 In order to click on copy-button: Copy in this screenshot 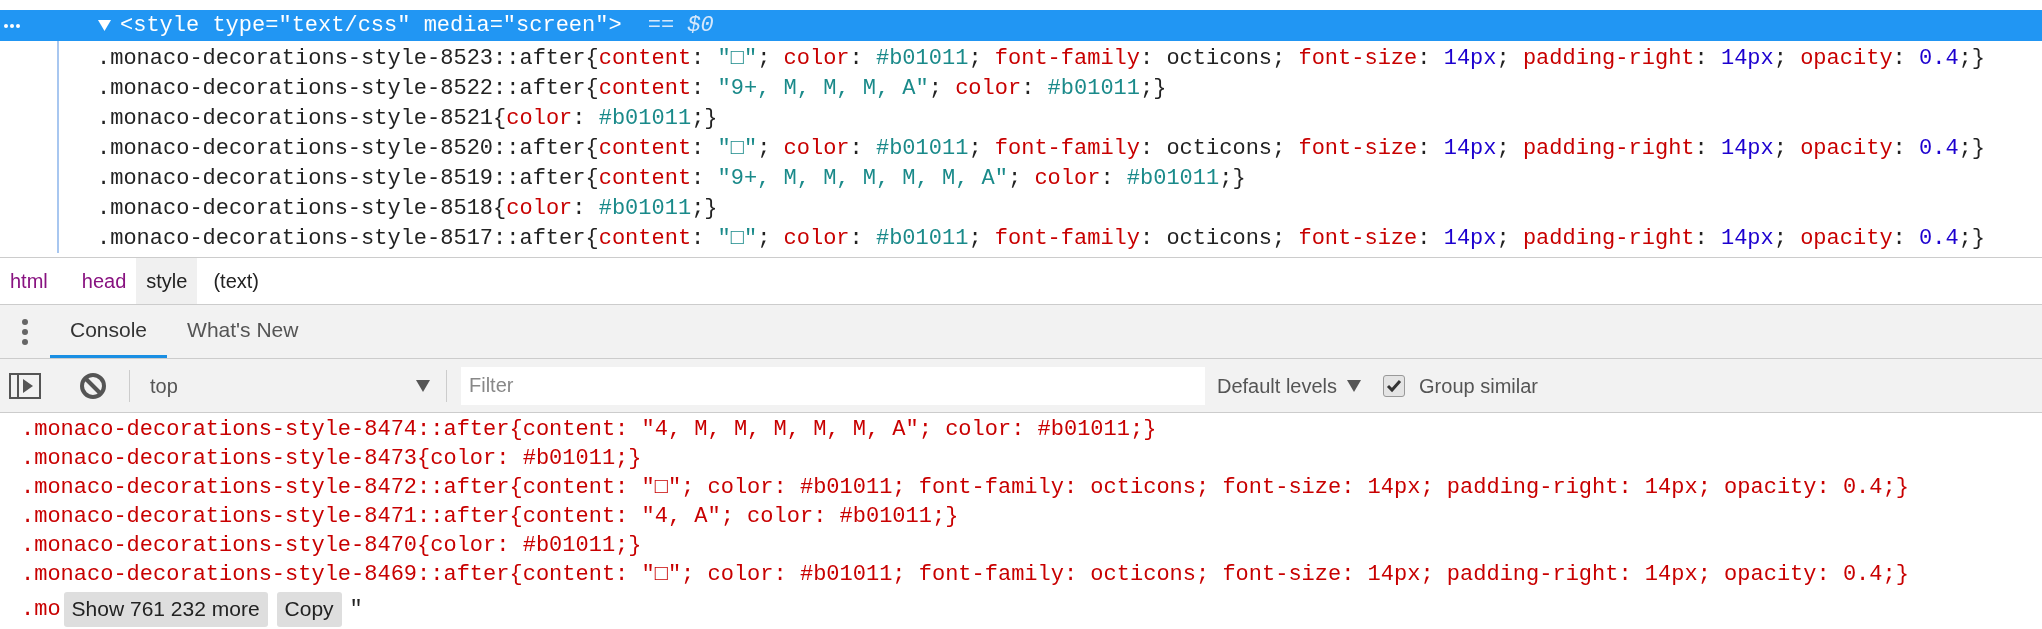, I will do `click(309, 609)`.